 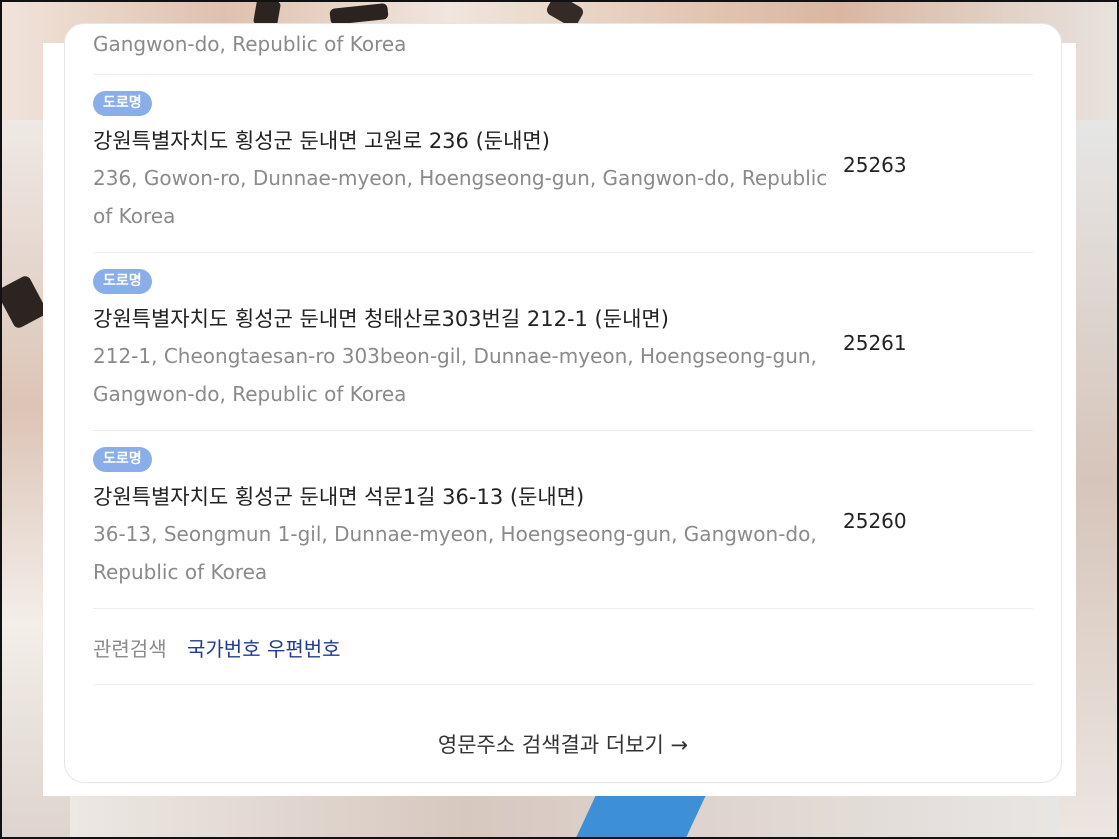 I want to click on postal-code: 25261, so click(x=875, y=343).